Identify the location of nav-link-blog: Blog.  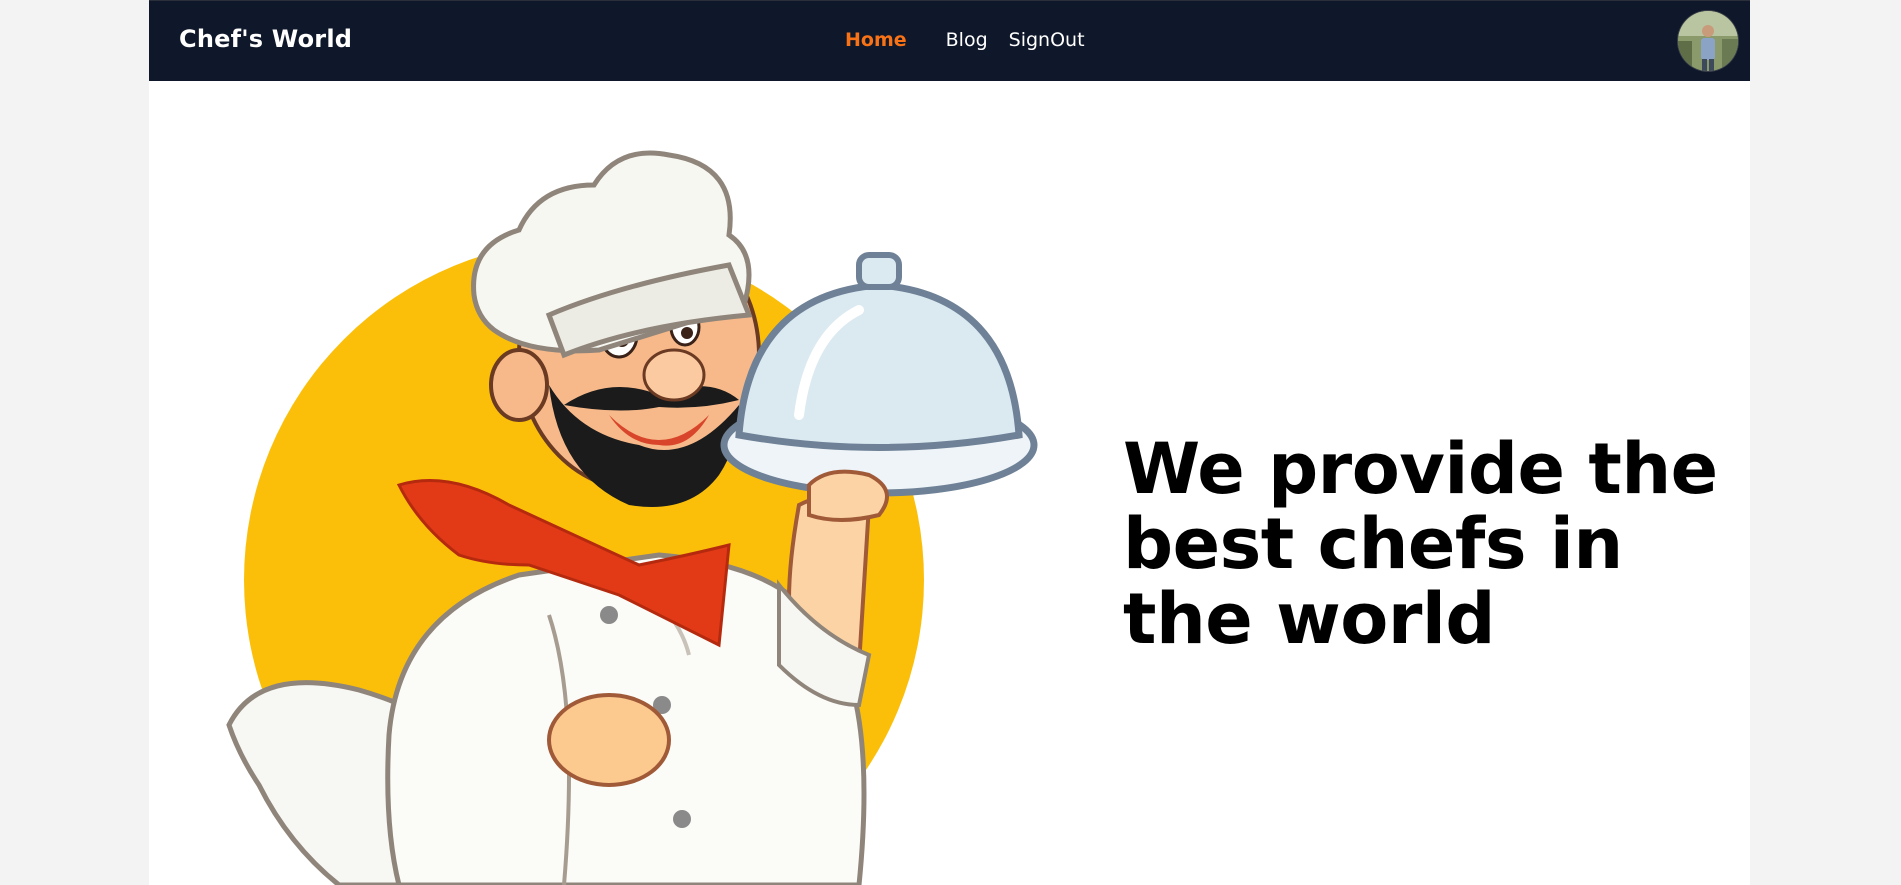
(967, 40).